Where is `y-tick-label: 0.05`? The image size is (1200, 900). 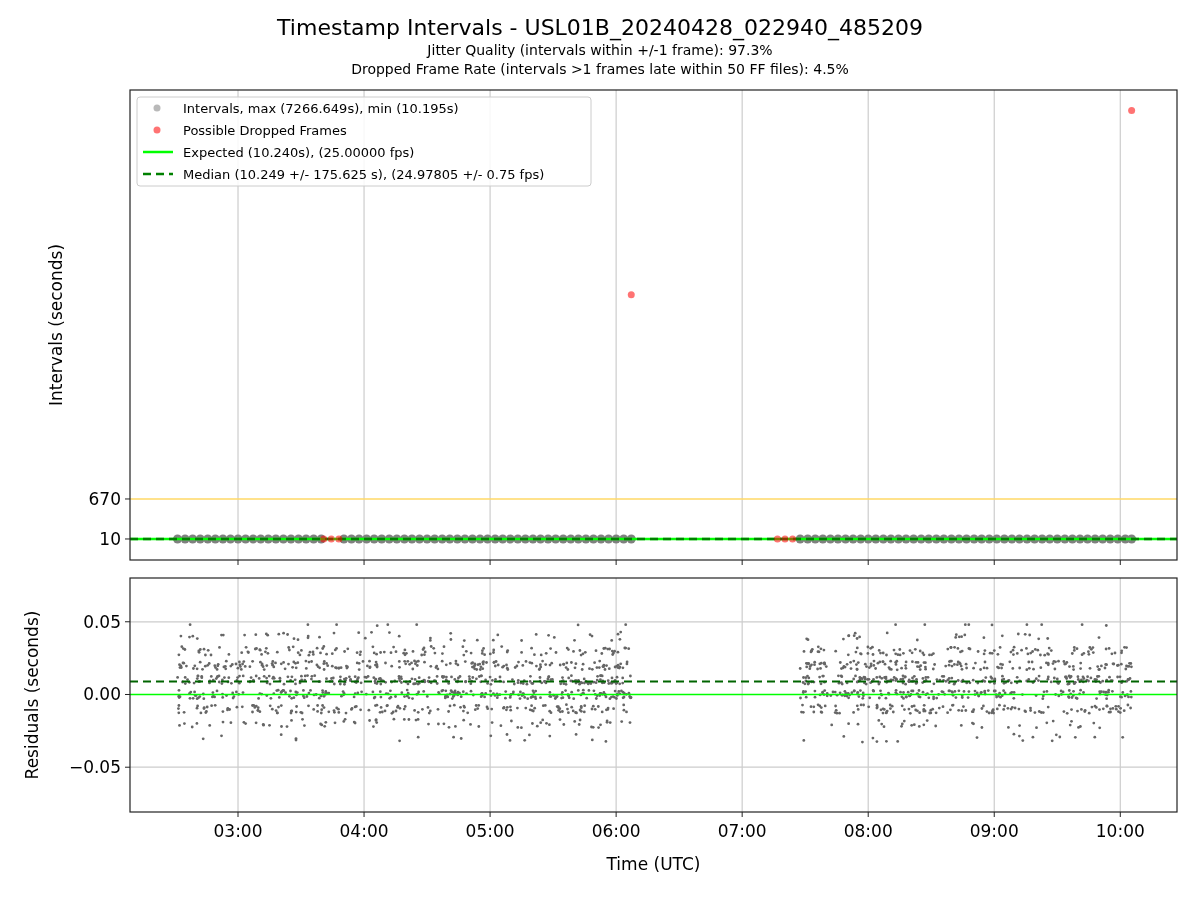
y-tick-label: 0.05 is located at coordinates (102, 621).